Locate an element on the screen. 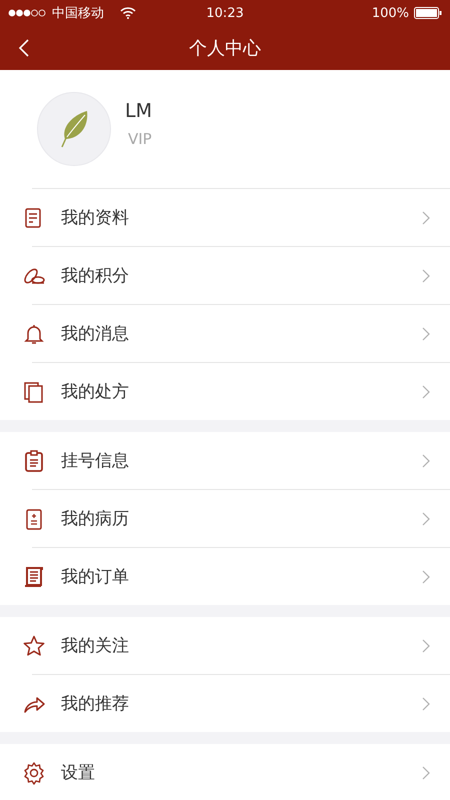  clipboard-icon is located at coordinates (34, 460).